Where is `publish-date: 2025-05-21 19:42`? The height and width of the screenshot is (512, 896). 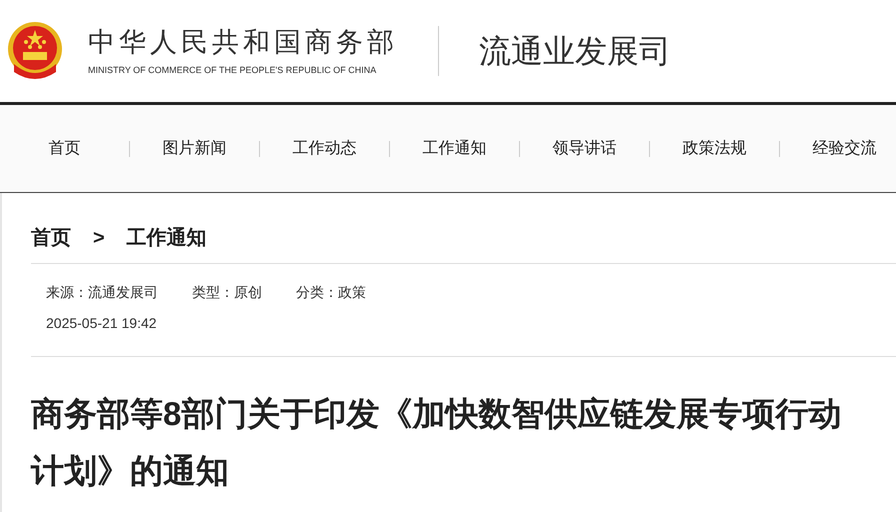 publish-date: 2025-05-21 19:42 is located at coordinates (102, 323).